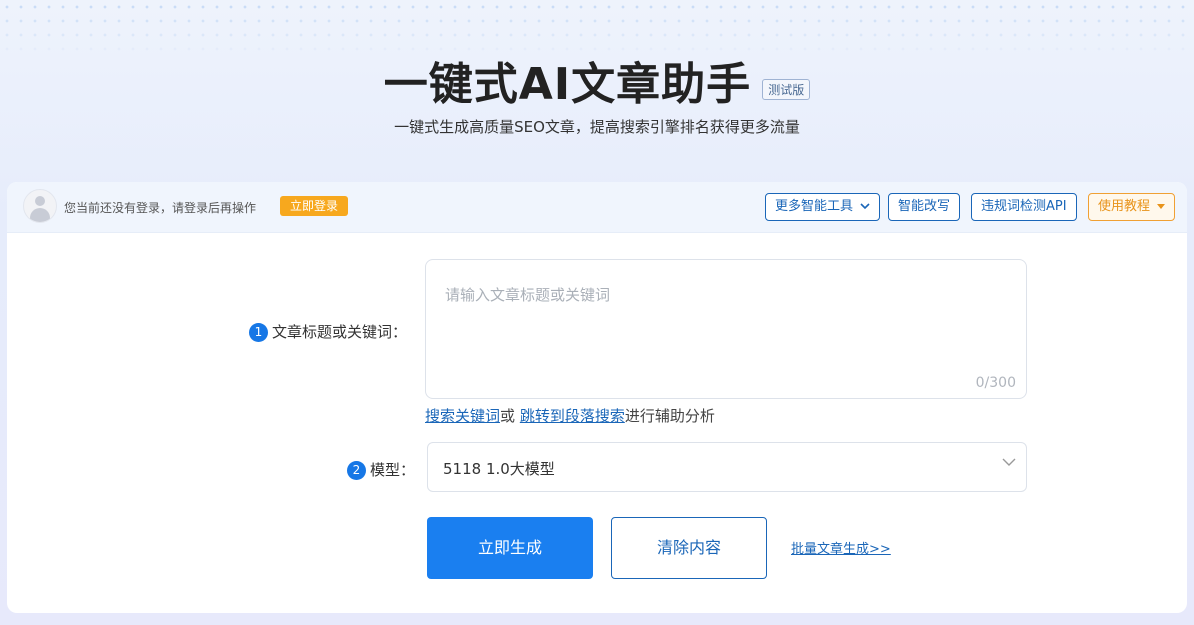  I want to click on batch-generate-link: 批量文章生成>>, so click(841, 547).